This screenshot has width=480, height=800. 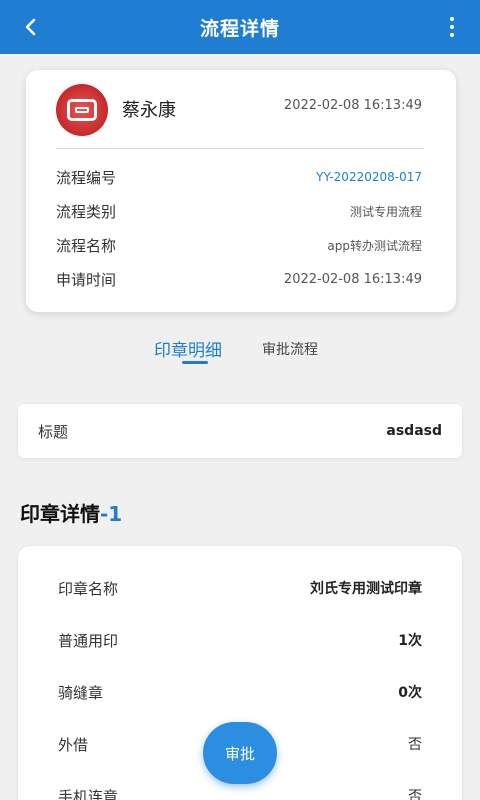 I want to click on cross-page-seal-label: 骑缝章, so click(x=81, y=692).